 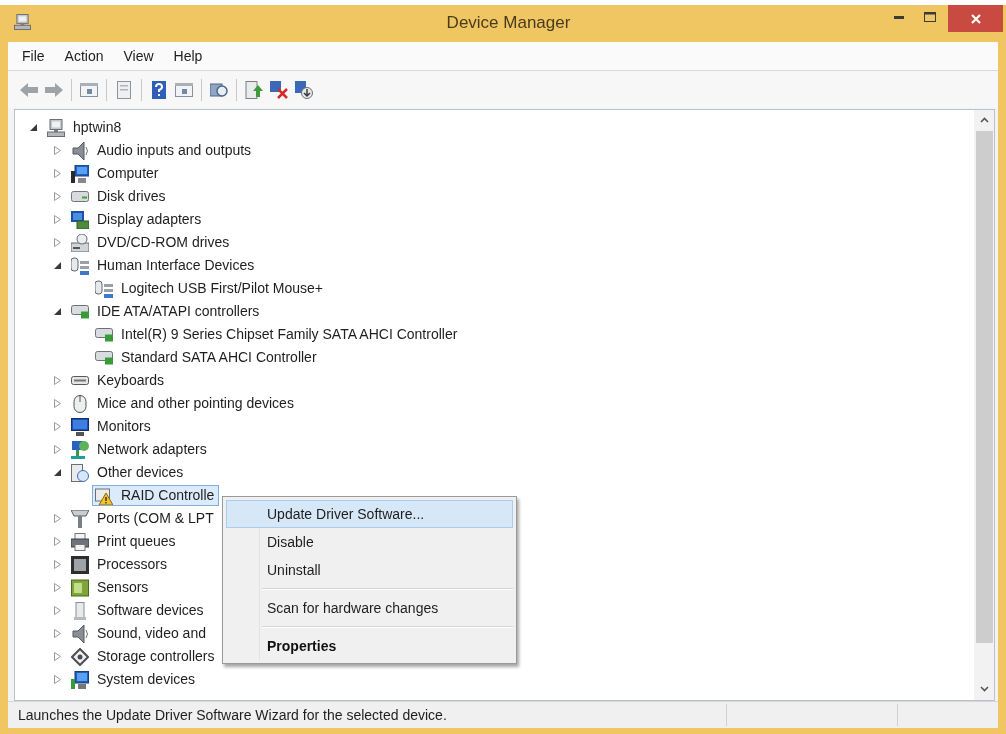 What do you see at coordinates (134, 679) in the screenshot?
I see `tree-item: System devices` at bounding box center [134, 679].